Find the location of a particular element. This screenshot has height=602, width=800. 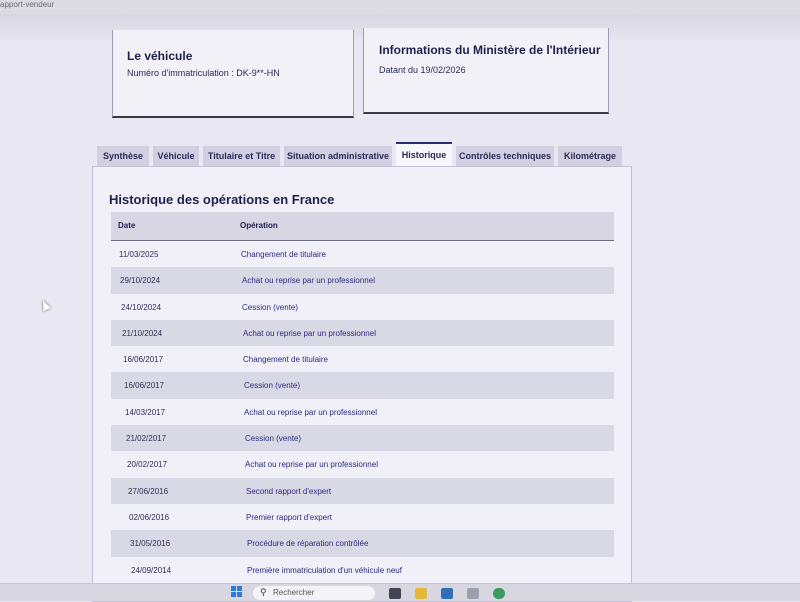

registration-number: Numéro d'immatriculation : DK-9**-HN is located at coordinates (203, 73).